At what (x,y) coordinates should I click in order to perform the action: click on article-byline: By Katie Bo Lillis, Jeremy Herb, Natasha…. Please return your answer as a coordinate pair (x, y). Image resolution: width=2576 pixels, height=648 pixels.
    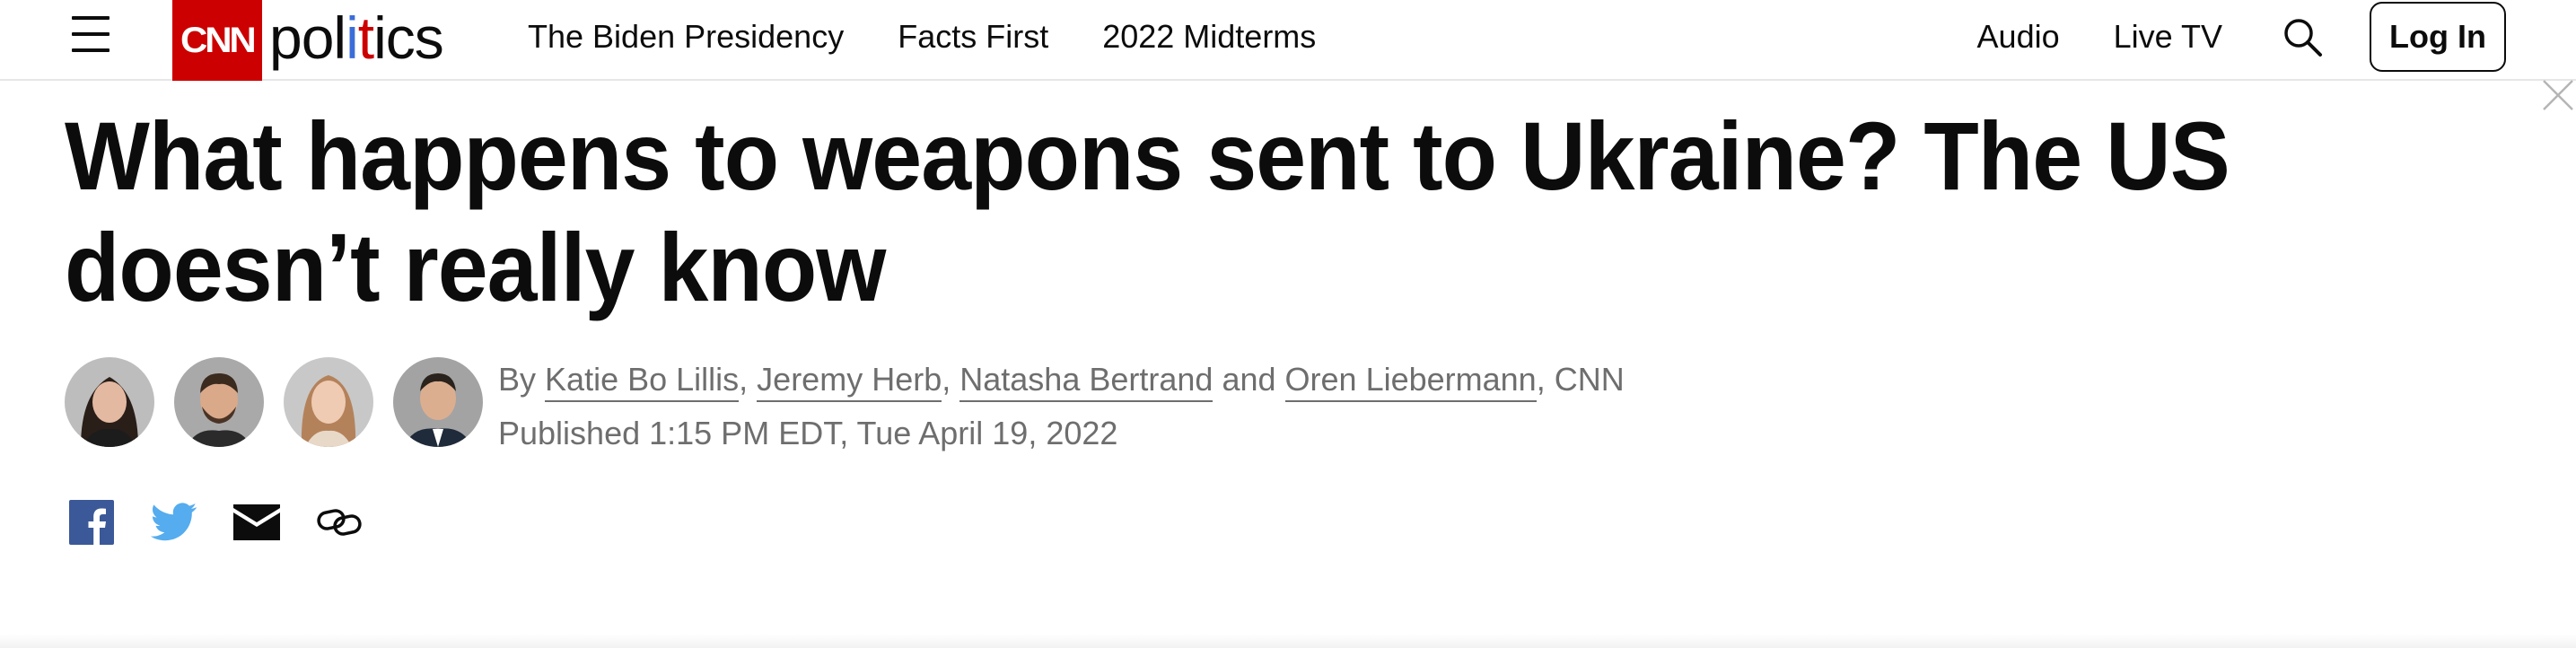
    Looking at the image, I should click on (1061, 379).